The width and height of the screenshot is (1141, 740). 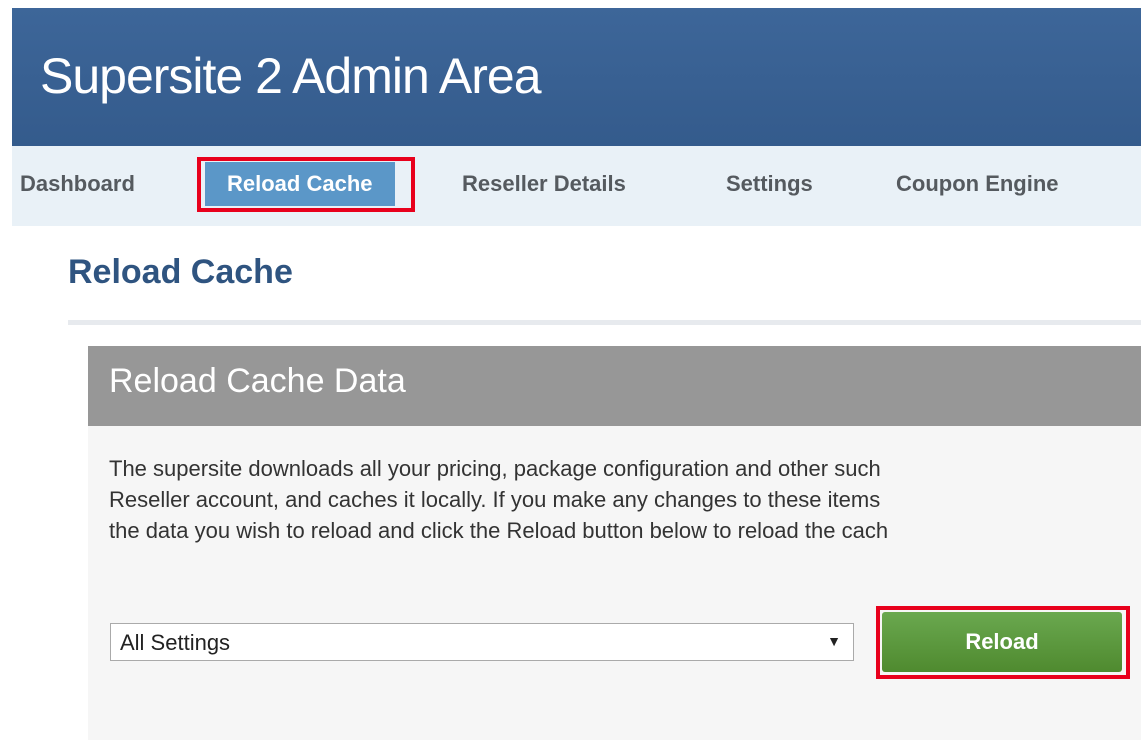 What do you see at coordinates (482, 642) in the screenshot?
I see `cache-data-select: All Settings ▼` at bounding box center [482, 642].